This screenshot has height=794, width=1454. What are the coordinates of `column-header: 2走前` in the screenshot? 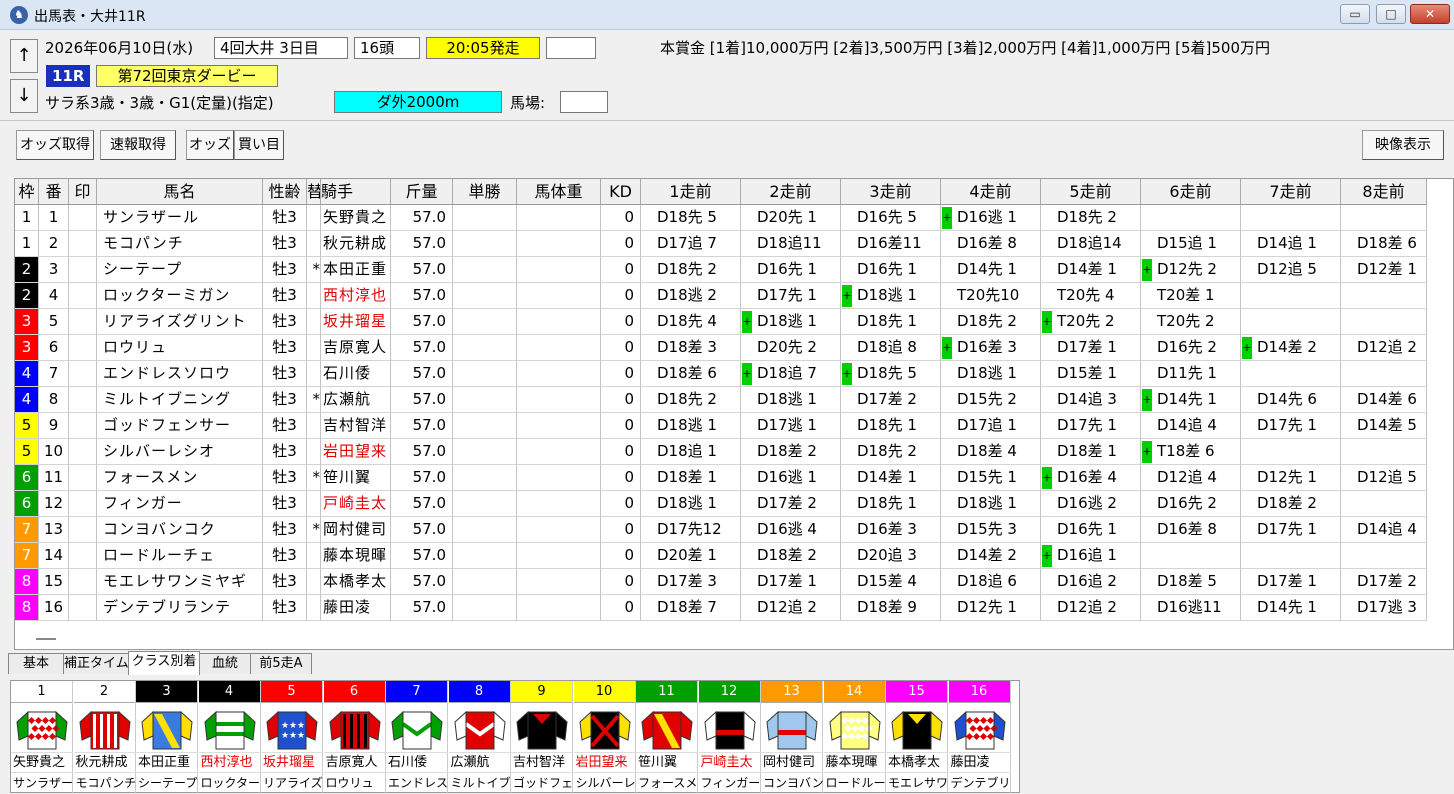 It's located at (791, 192).